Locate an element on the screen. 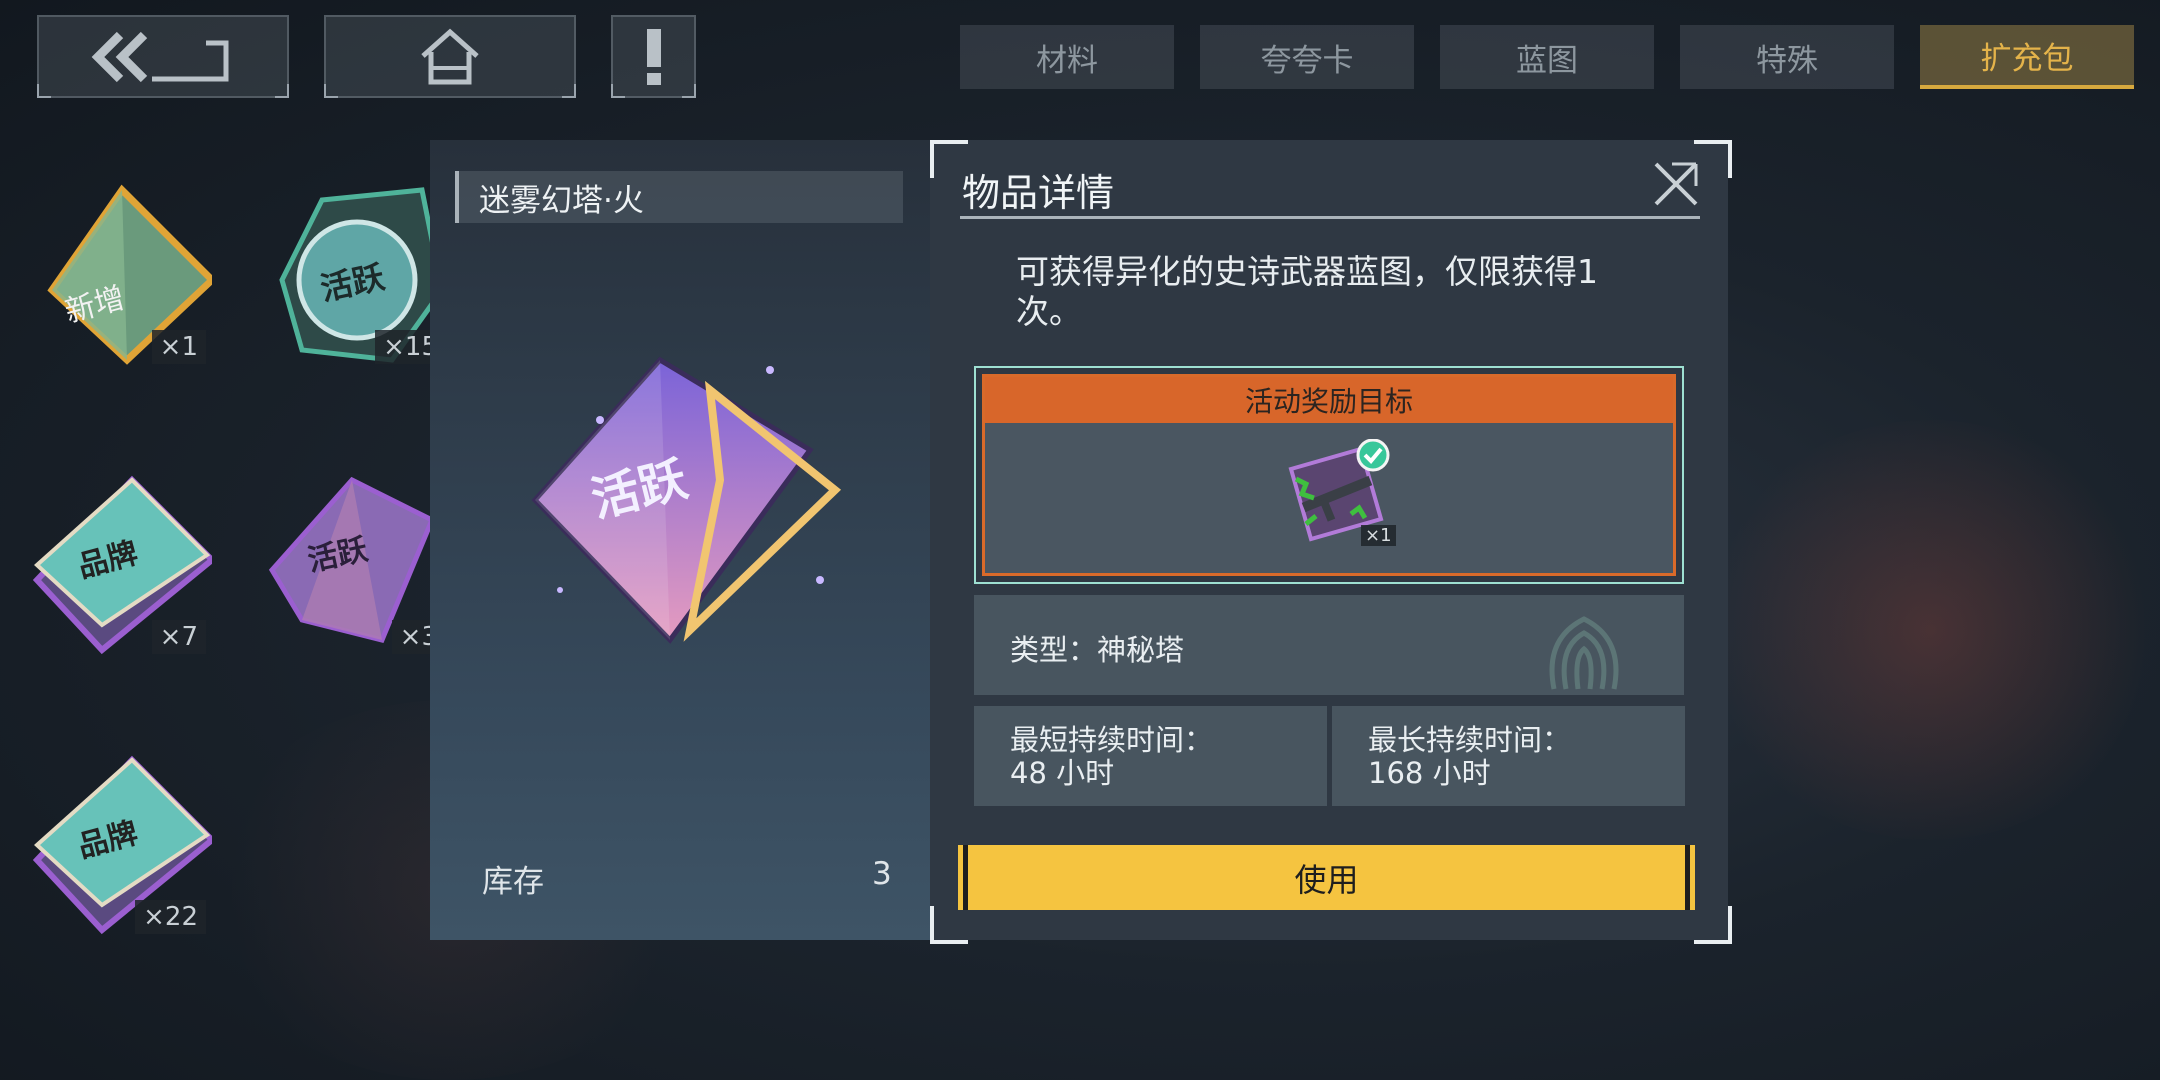  tab-label: 夸夸卡 is located at coordinates (1307, 60).